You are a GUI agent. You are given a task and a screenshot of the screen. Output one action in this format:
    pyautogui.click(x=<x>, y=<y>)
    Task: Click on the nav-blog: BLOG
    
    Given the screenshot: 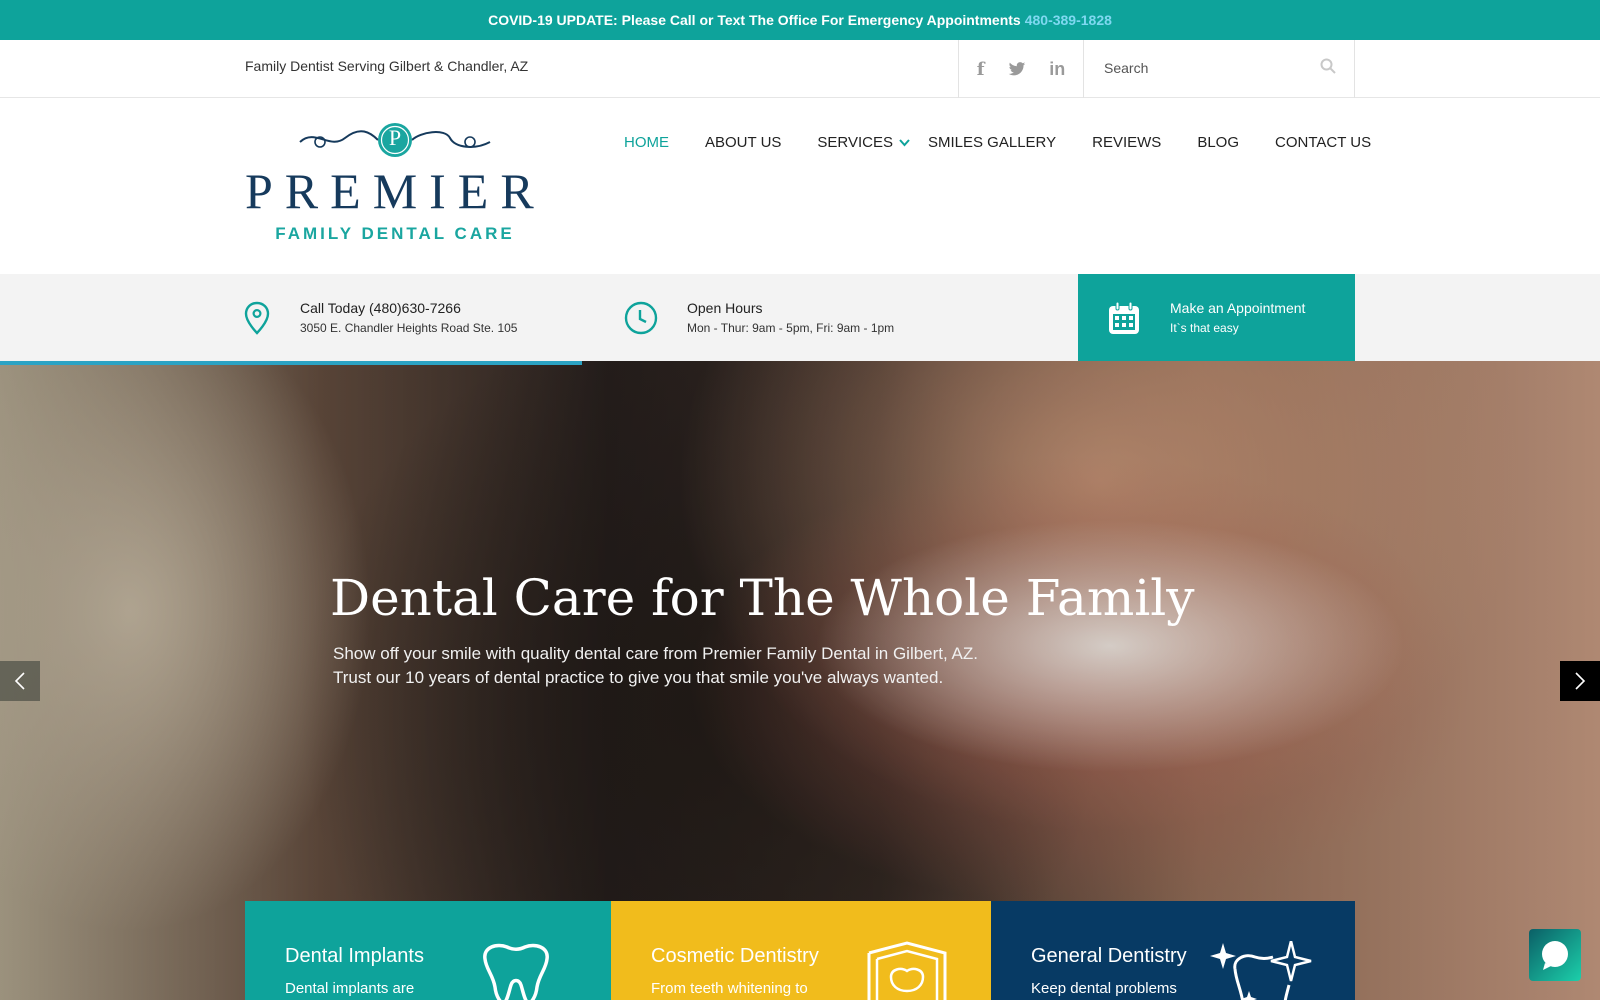 What is the action you would take?
    pyautogui.click(x=1218, y=142)
    